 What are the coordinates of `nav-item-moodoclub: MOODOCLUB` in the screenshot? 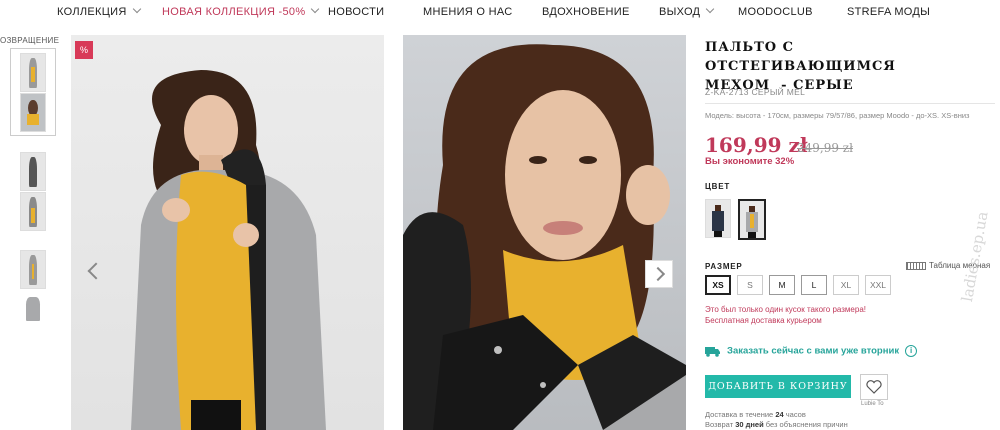 It's located at (775, 12).